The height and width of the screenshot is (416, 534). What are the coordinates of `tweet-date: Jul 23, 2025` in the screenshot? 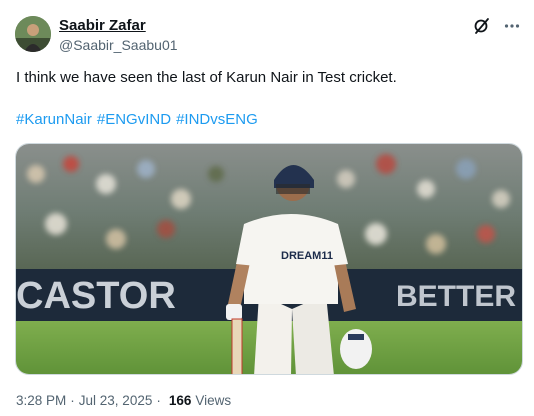 It's located at (116, 400).